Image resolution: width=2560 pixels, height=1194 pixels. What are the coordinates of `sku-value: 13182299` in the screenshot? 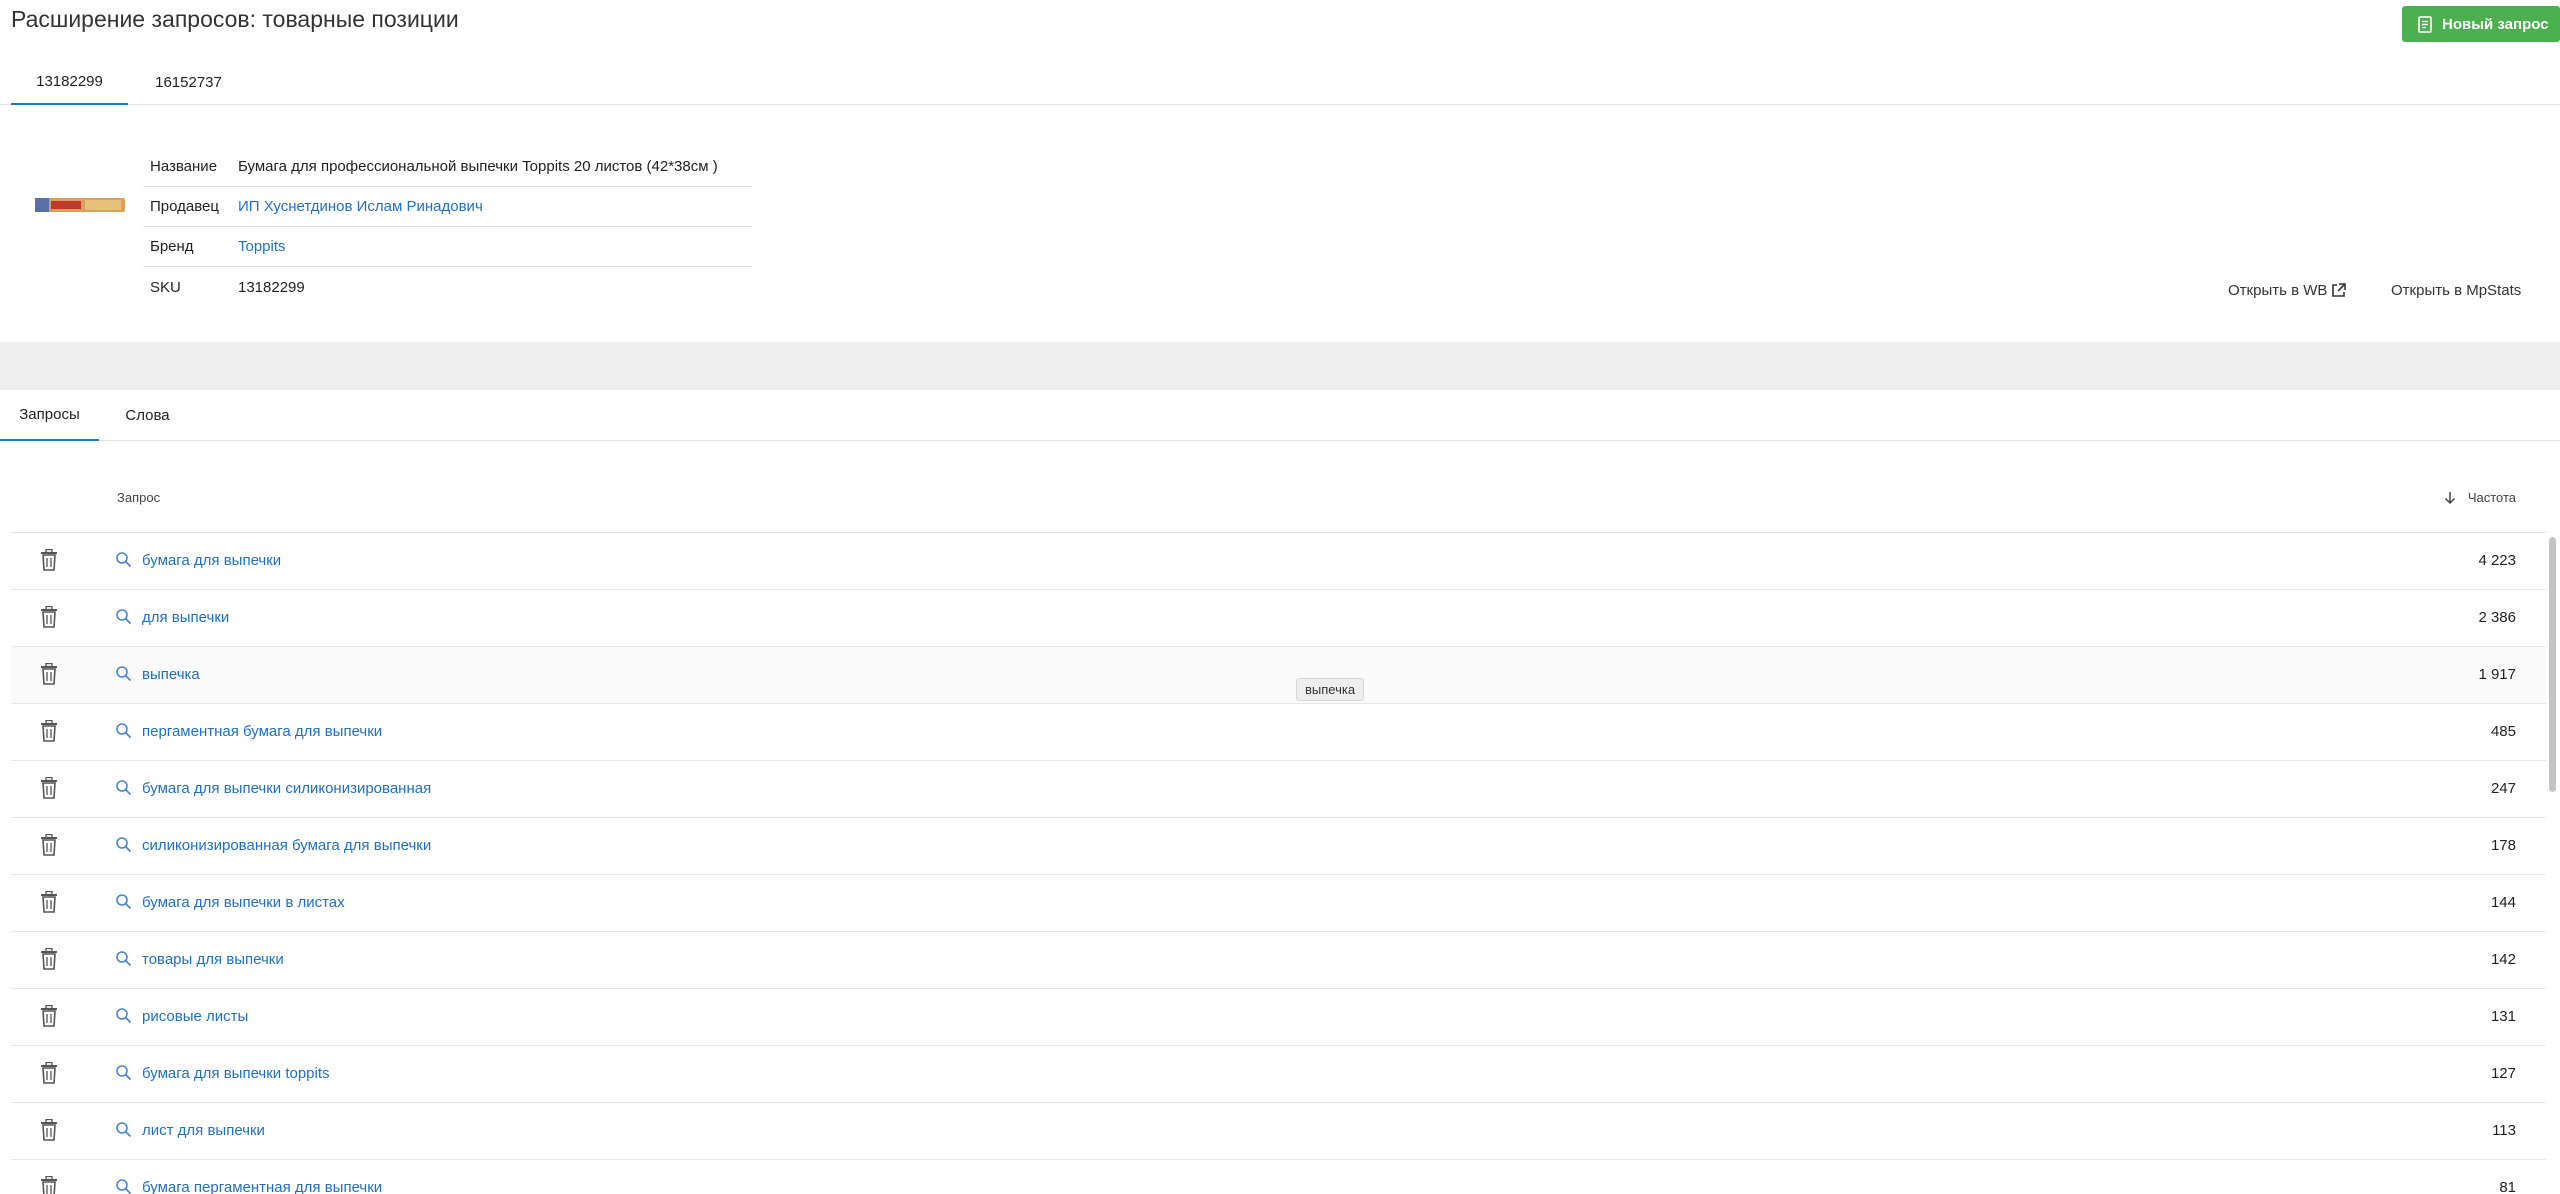 It's located at (271, 287).